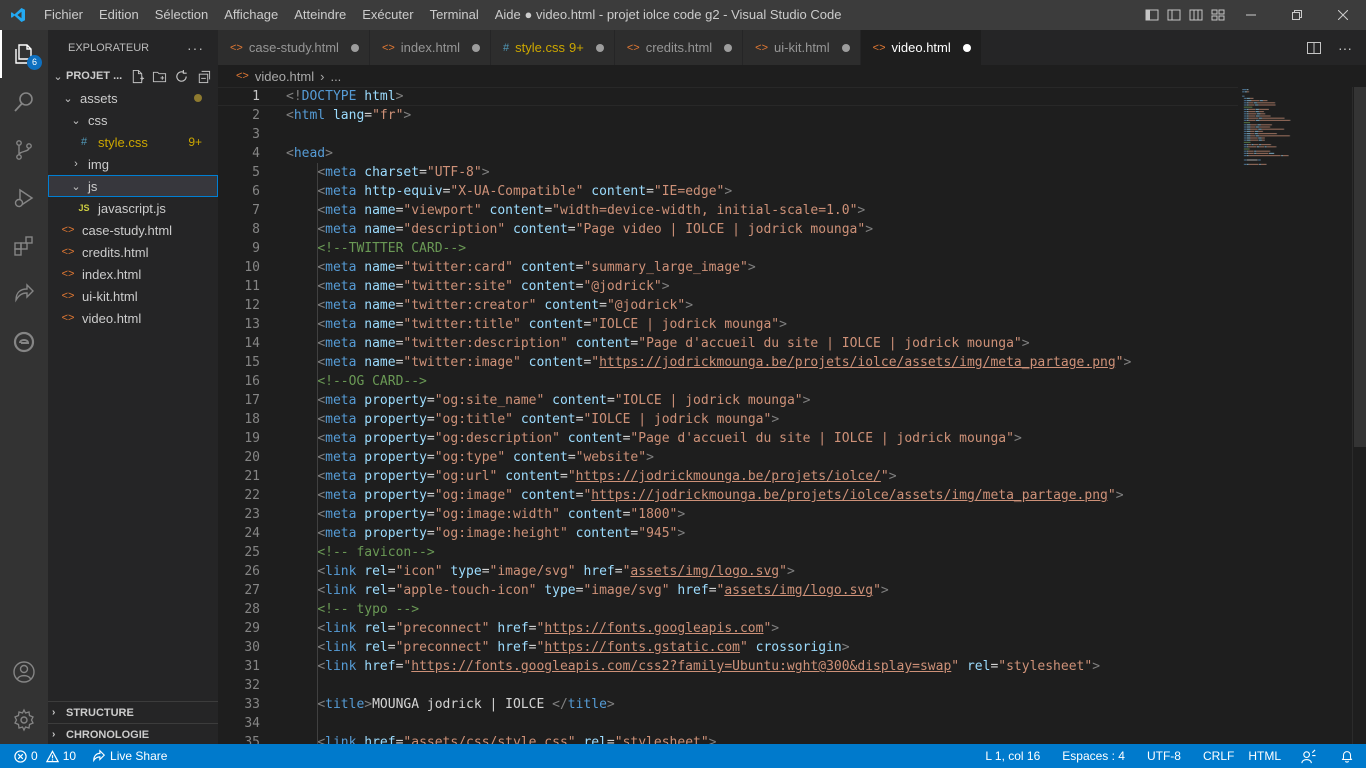 The width and height of the screenshot is (1366, 768). Describe the element at coordinates (181, 76) in the screenshot. I see `refresh-icon` at that location.